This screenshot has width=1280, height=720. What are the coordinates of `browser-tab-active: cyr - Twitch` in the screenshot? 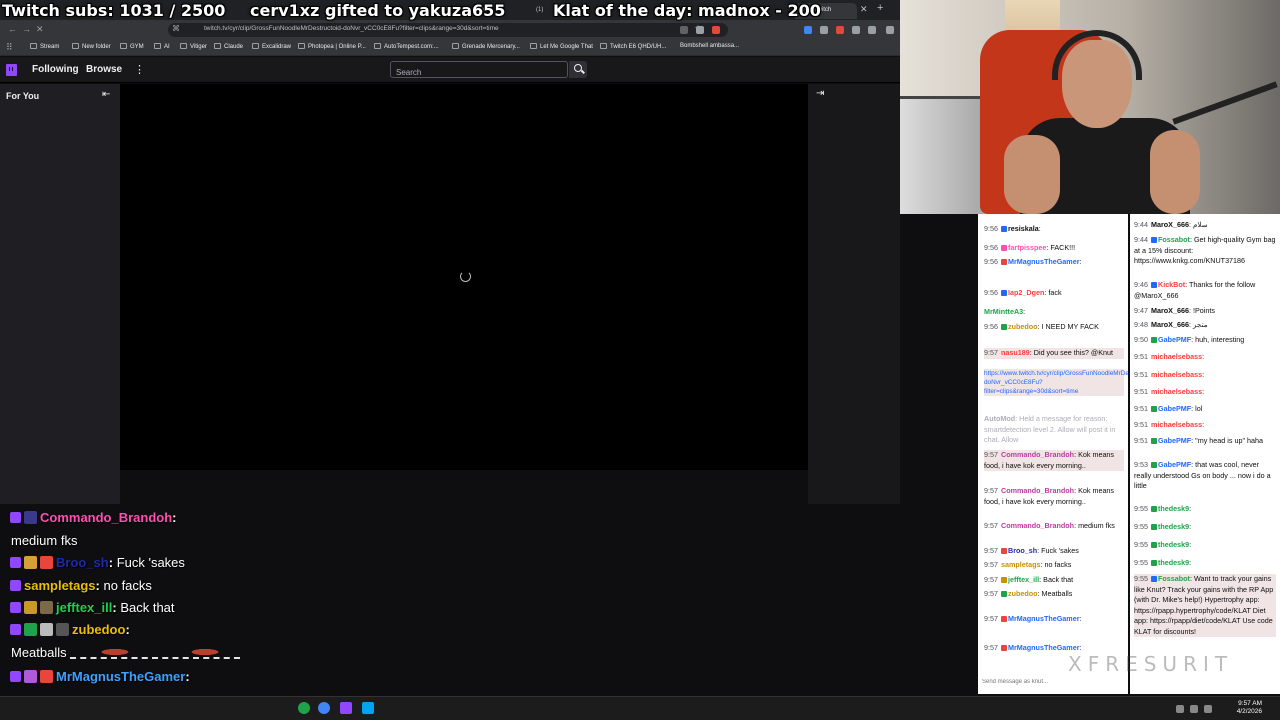 It's located at (826, 11).